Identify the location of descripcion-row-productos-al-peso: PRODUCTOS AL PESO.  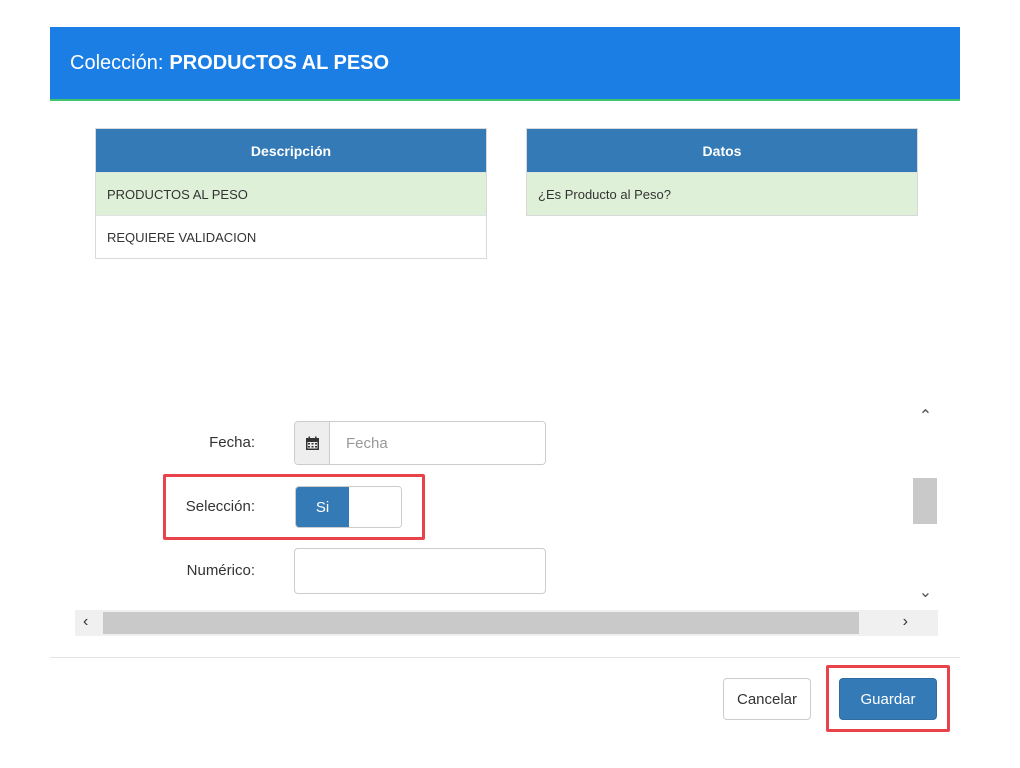
(291, 193).